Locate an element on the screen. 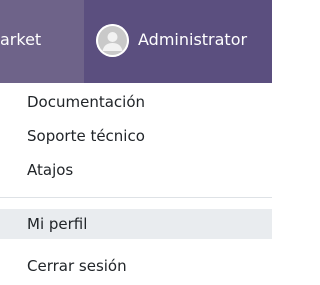  market-menu-label: arket is located at coordinates (21, 39).